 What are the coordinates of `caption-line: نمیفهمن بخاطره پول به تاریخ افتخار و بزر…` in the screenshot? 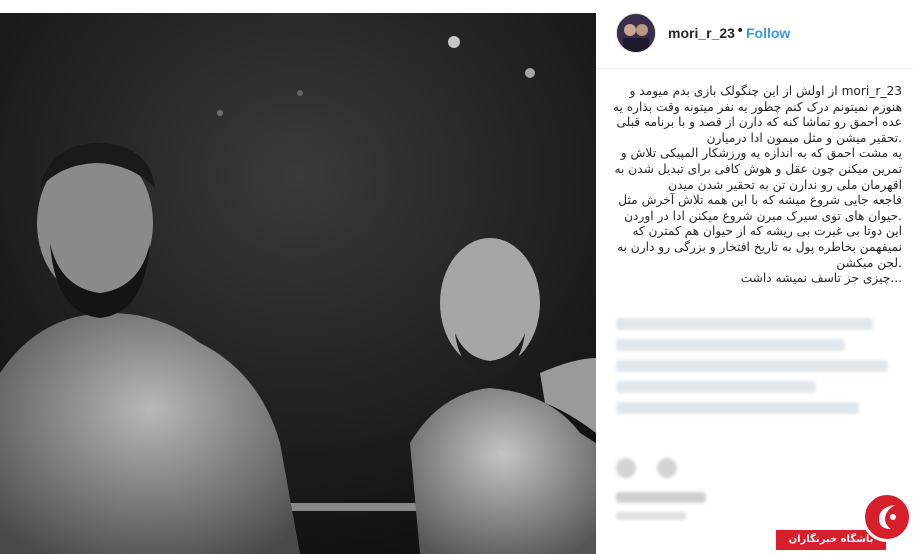 It's located at (759, 246).